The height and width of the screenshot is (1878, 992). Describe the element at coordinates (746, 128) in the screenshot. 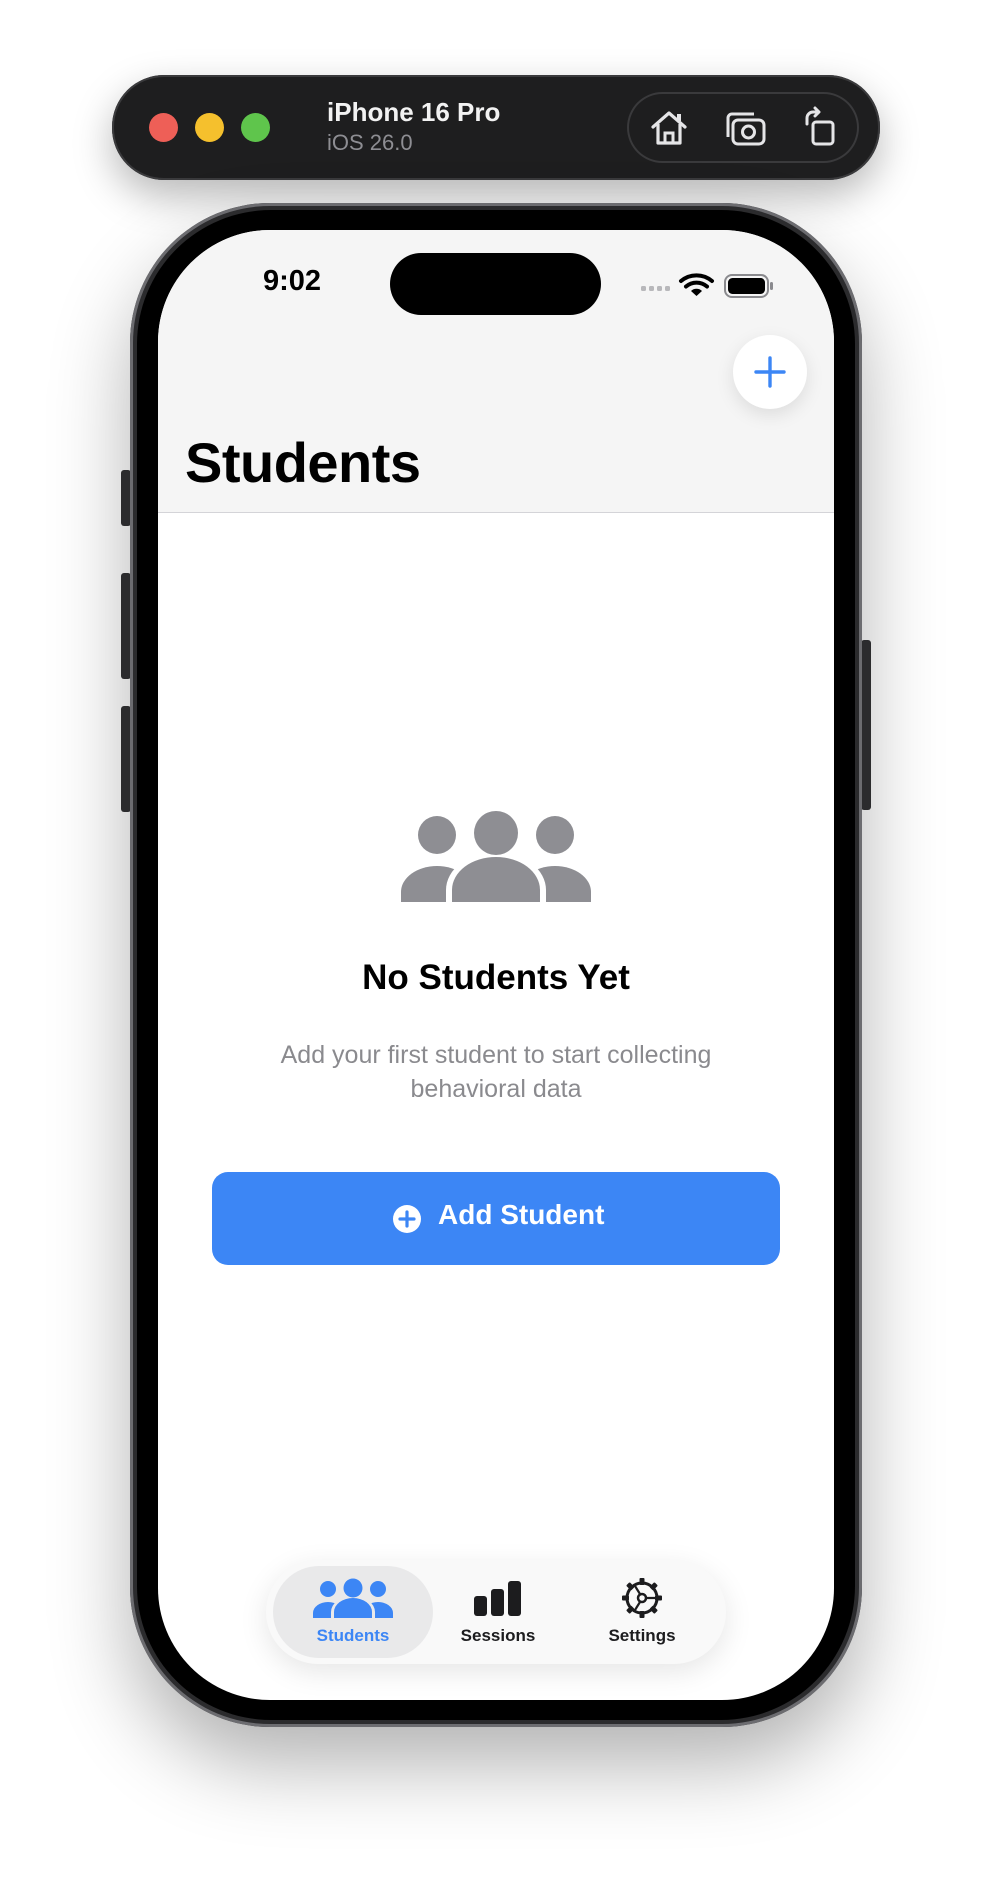

I see `screenshot-icon` at that location.